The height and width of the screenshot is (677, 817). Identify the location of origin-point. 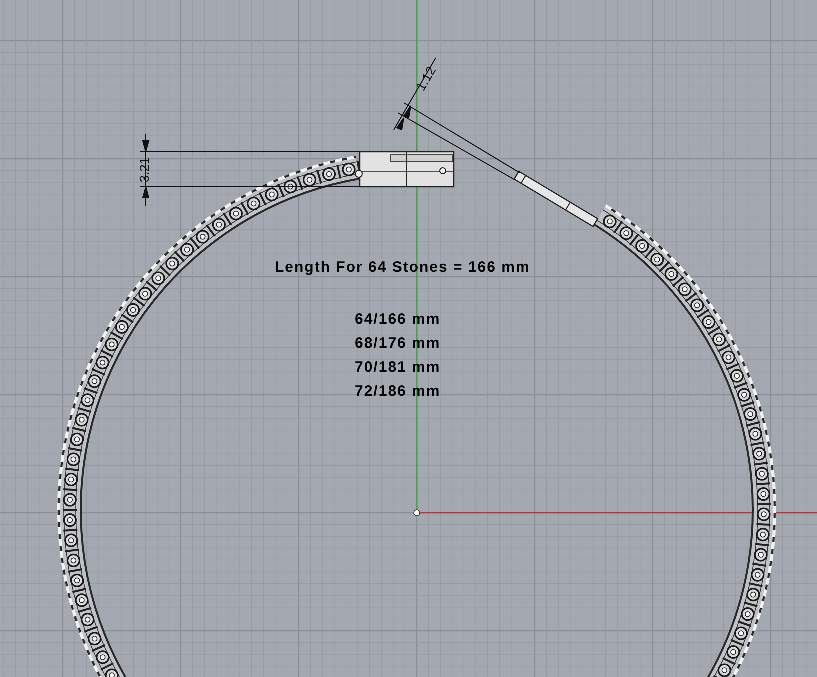
(417, 513).